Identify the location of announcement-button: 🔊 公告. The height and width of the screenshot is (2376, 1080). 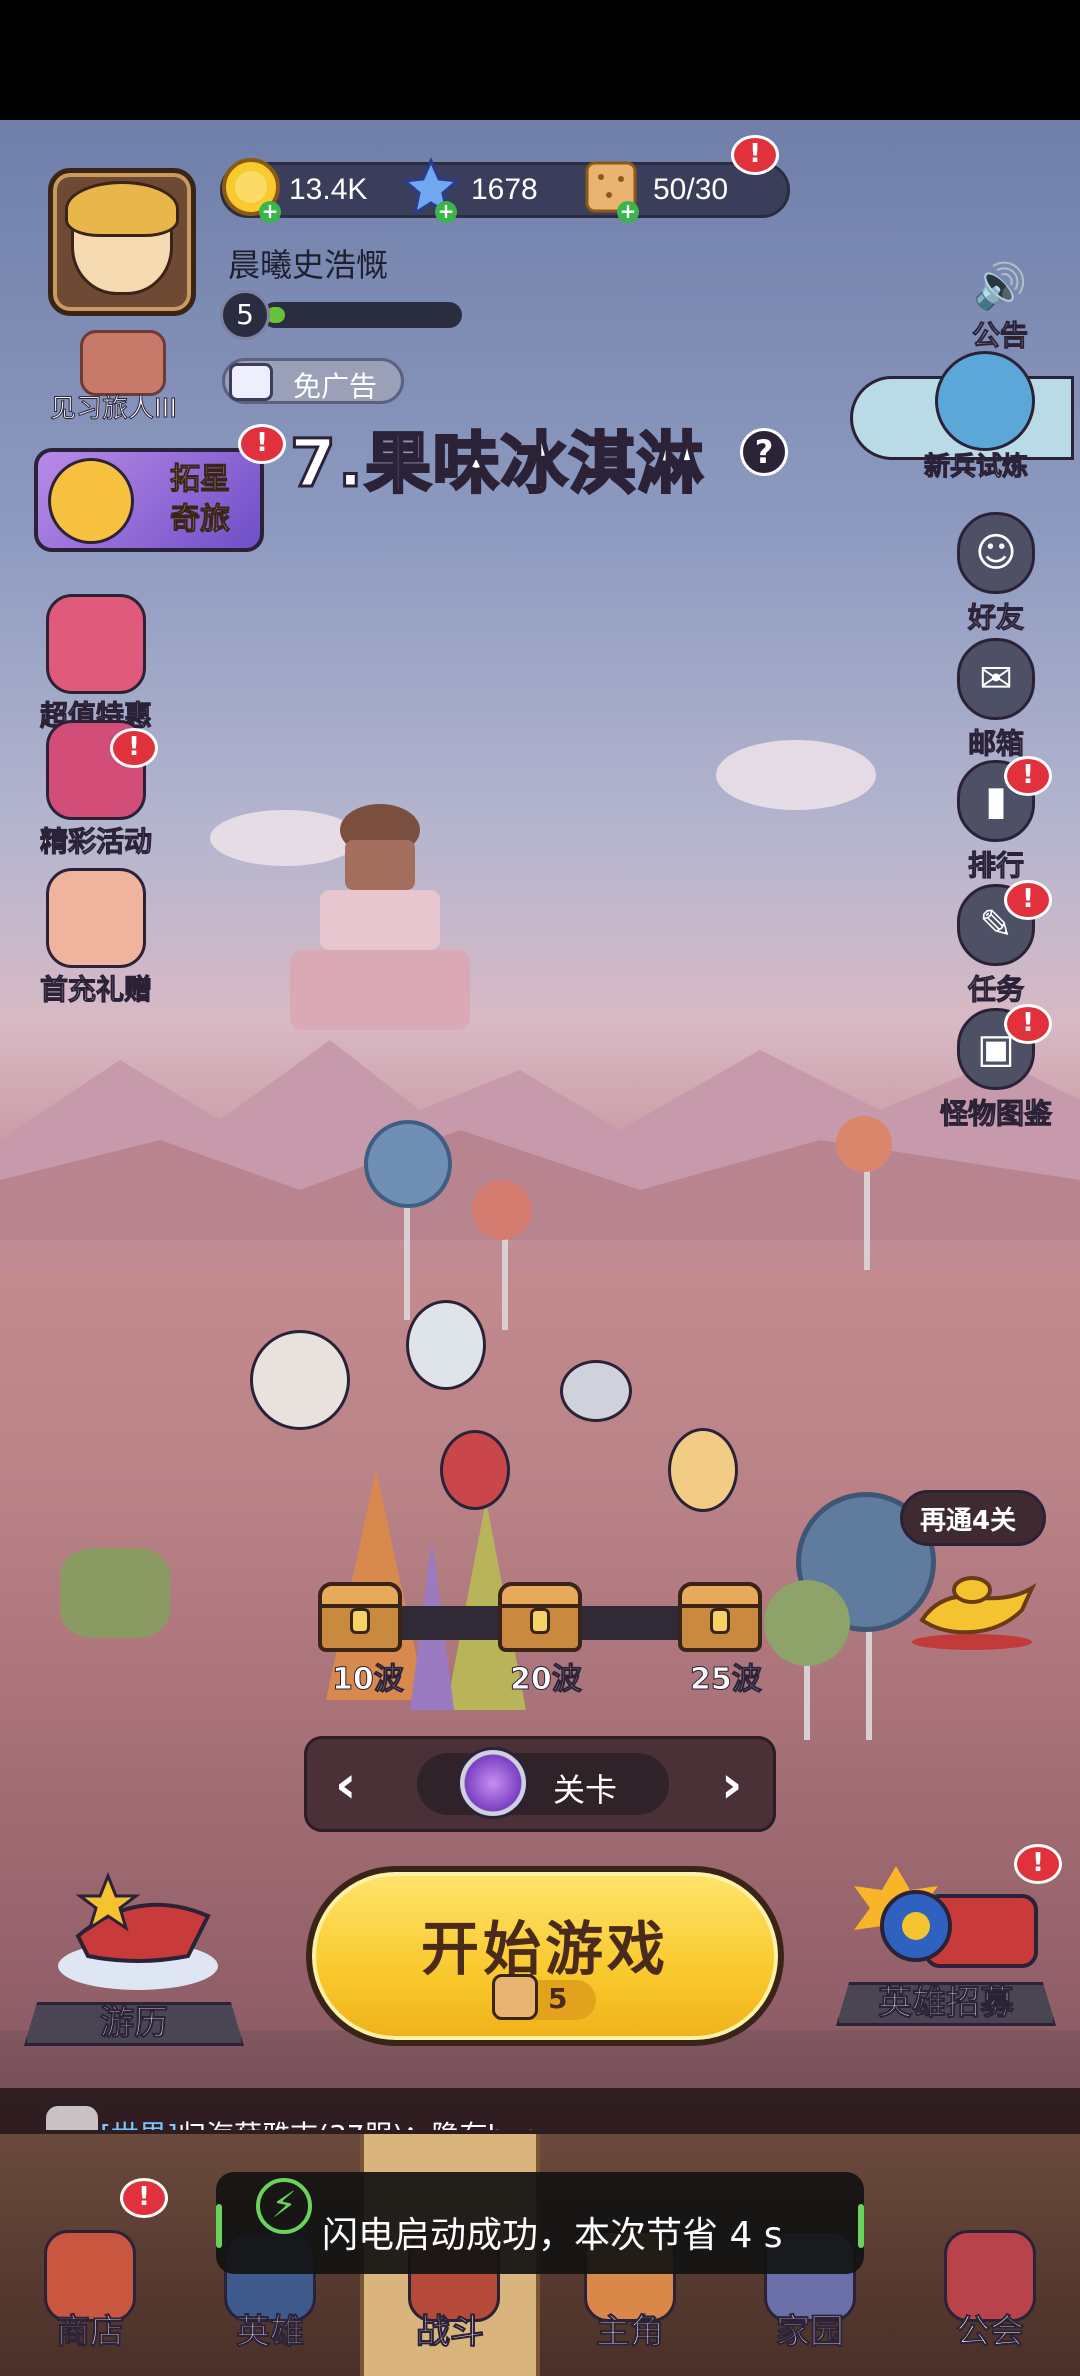
(1000, 308).